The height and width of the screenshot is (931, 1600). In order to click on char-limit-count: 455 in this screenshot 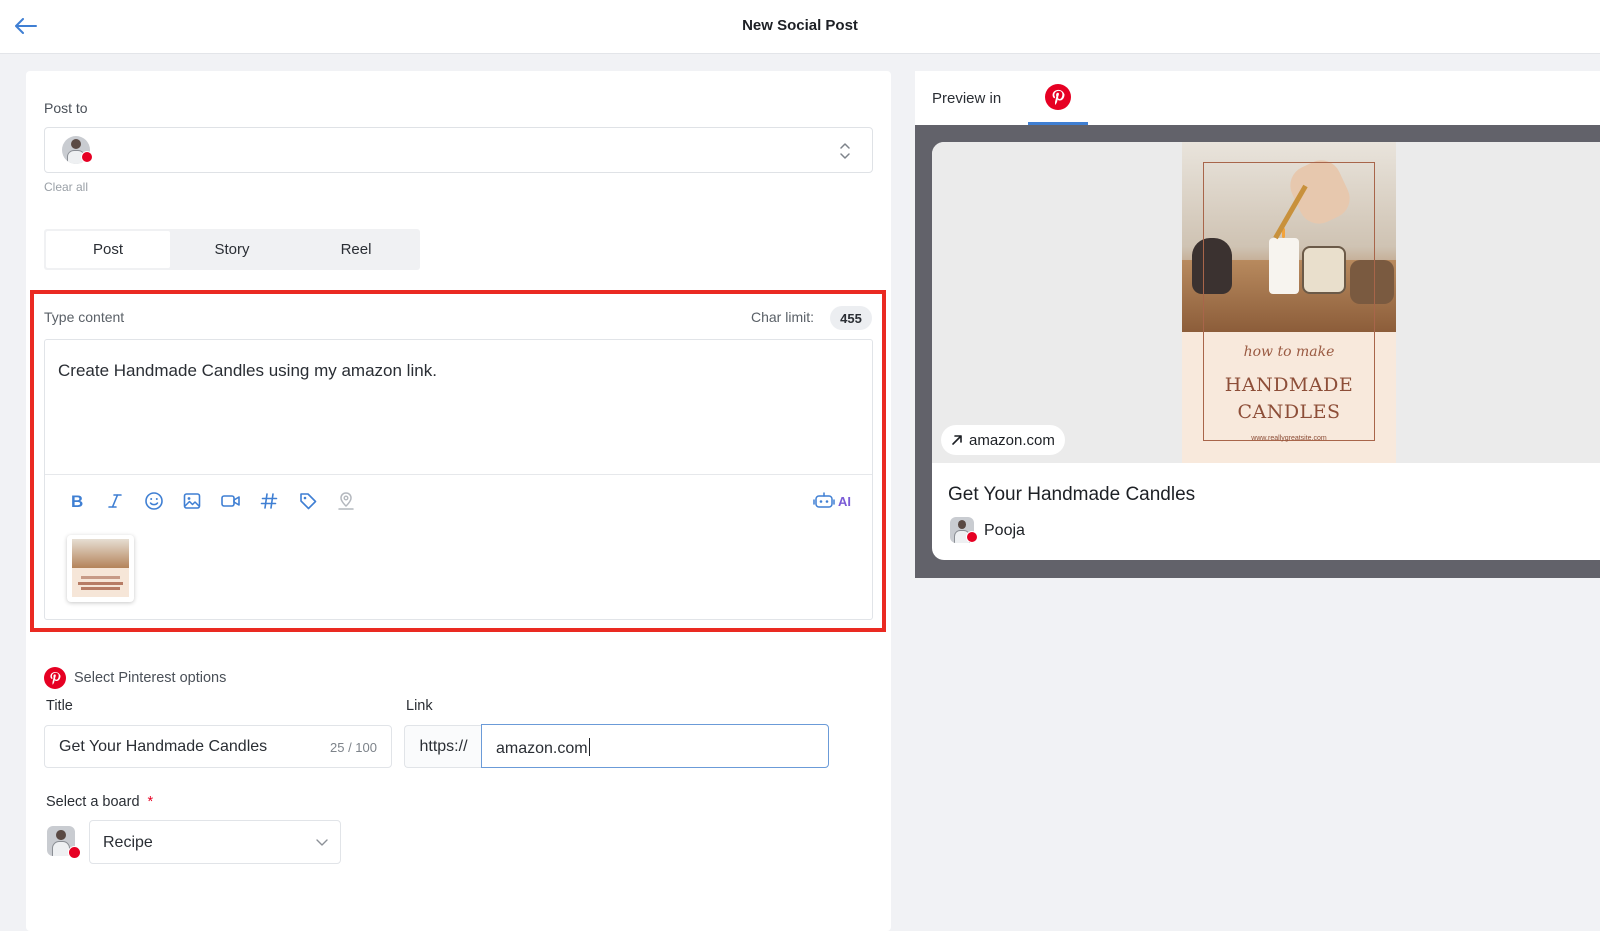, I will do `click(851, 318)`.